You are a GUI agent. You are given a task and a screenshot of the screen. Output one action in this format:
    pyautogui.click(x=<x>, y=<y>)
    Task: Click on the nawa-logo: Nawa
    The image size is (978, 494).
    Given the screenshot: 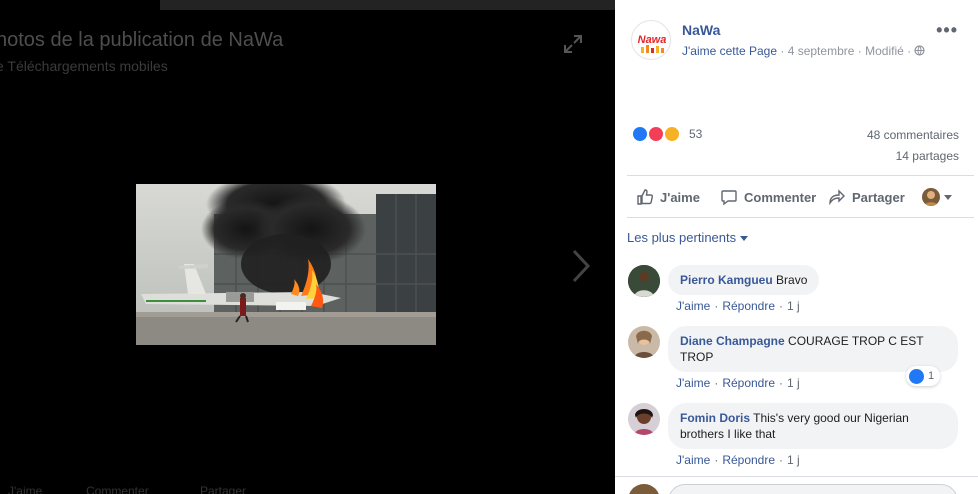 What is the action you would take?
    pyautogui.click(x=652, y=43)
    